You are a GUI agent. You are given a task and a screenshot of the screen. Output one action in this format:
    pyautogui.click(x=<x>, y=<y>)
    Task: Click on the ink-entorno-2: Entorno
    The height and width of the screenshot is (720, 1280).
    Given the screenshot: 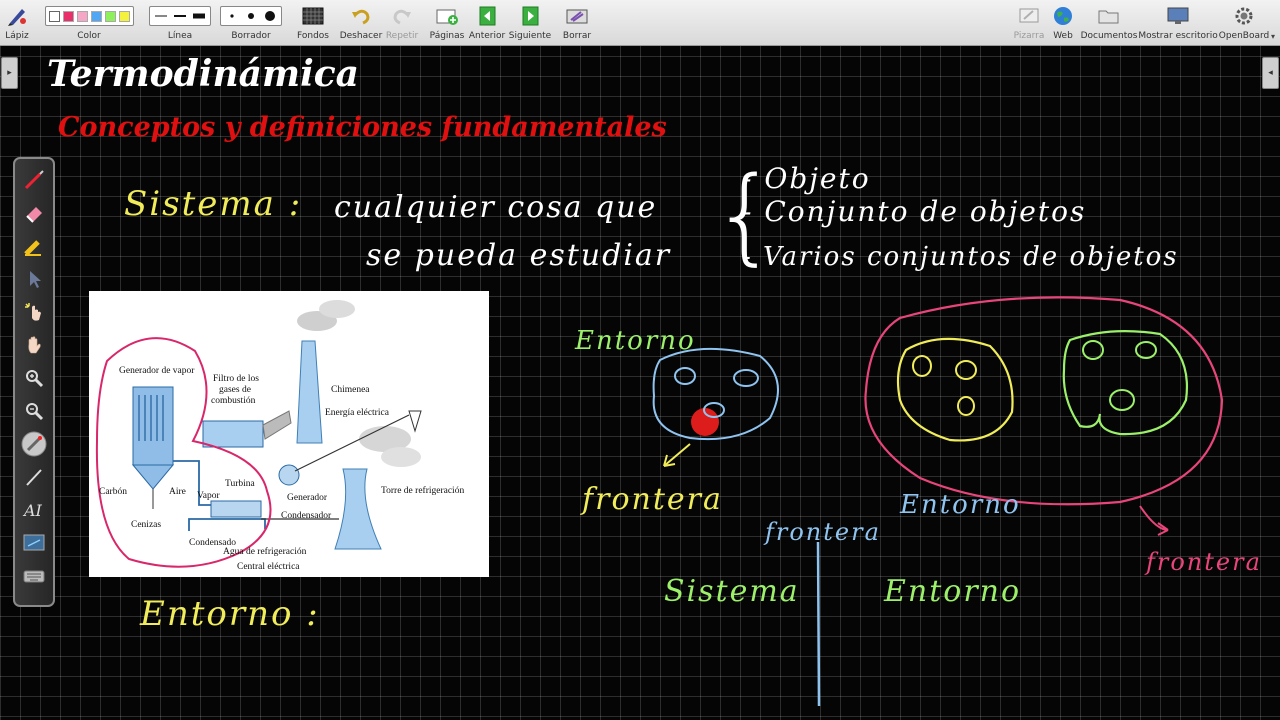 What is the action you would take?
    pyautogui.click(x=960, y=505)
    